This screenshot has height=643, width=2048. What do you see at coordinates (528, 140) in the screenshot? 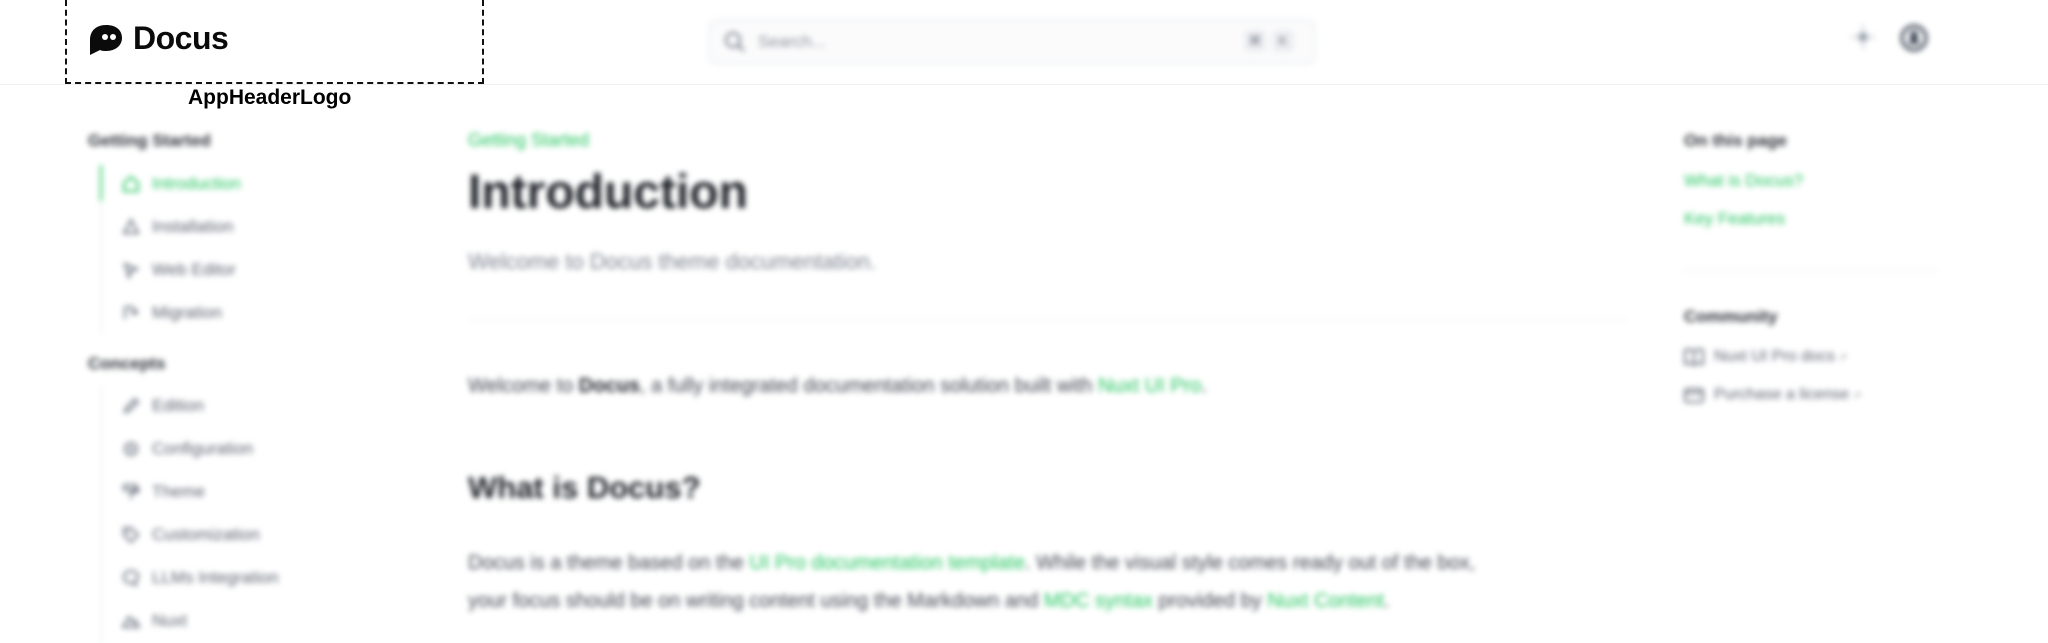
I see `breadcrumb: Getting Started` at bounding box center [528, 140].